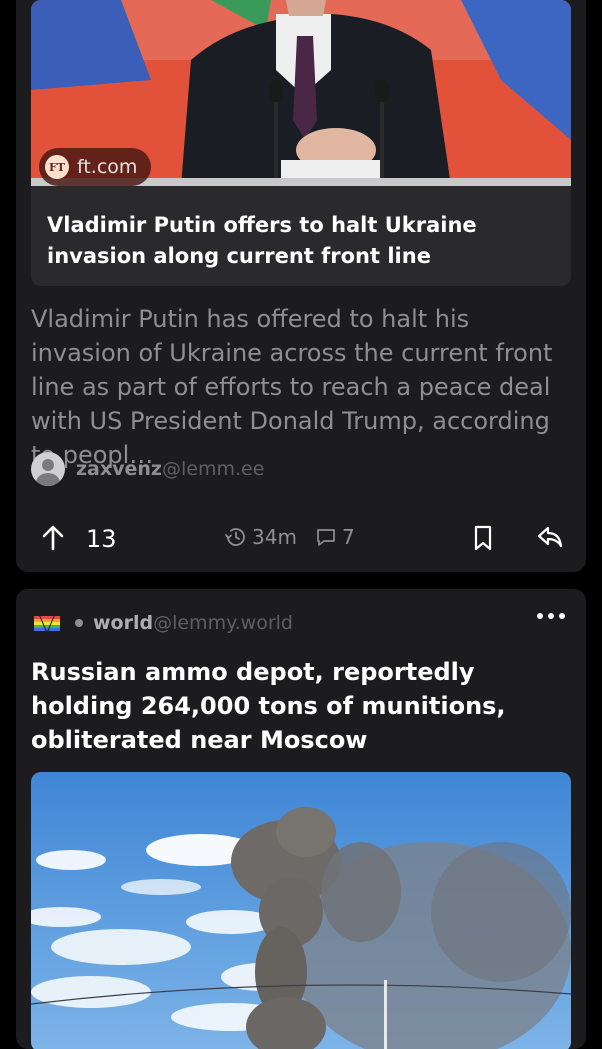 The image size is (602, 1049). I want to click on history-clock-icon, so click(235, 537).